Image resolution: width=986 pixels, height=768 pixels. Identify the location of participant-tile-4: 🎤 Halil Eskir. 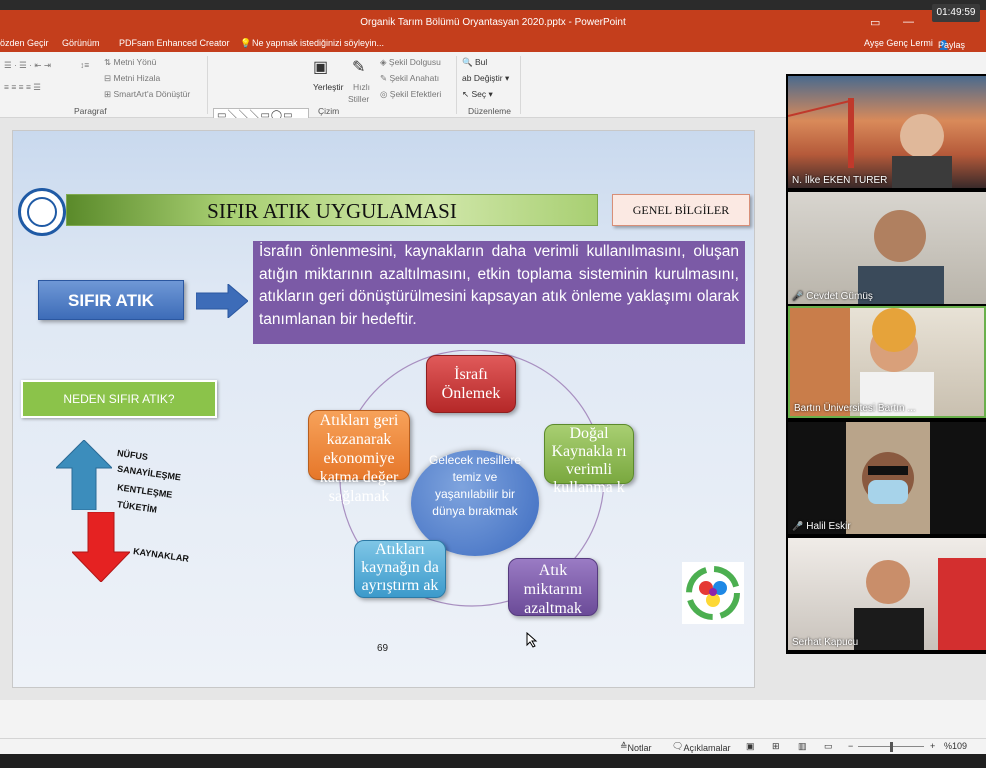
(887, 478).